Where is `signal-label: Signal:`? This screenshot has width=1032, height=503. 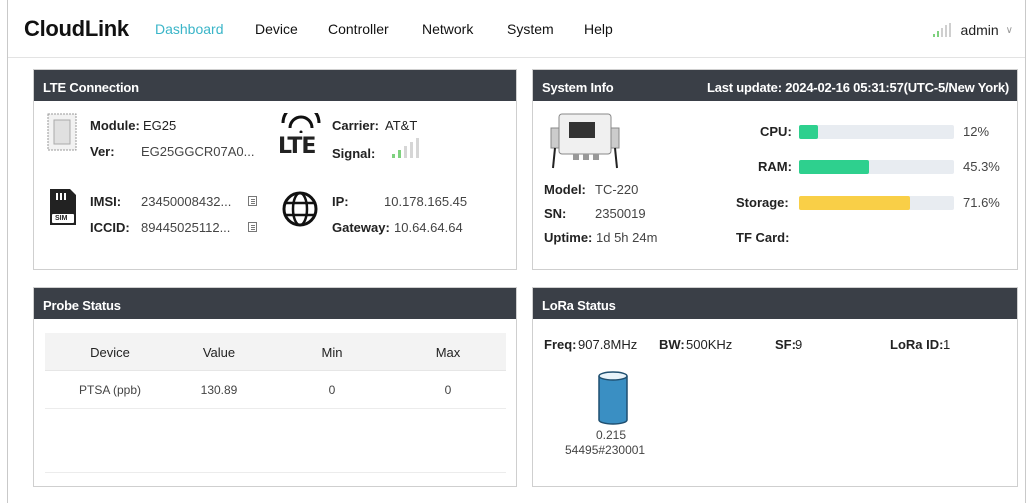 signal-label: Signal: is located at coordinates (354, 153).